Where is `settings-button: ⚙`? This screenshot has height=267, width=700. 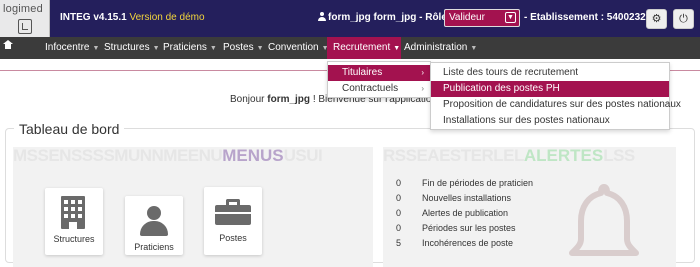
settings-button: ⚙ is located at coordinates (656, 19).